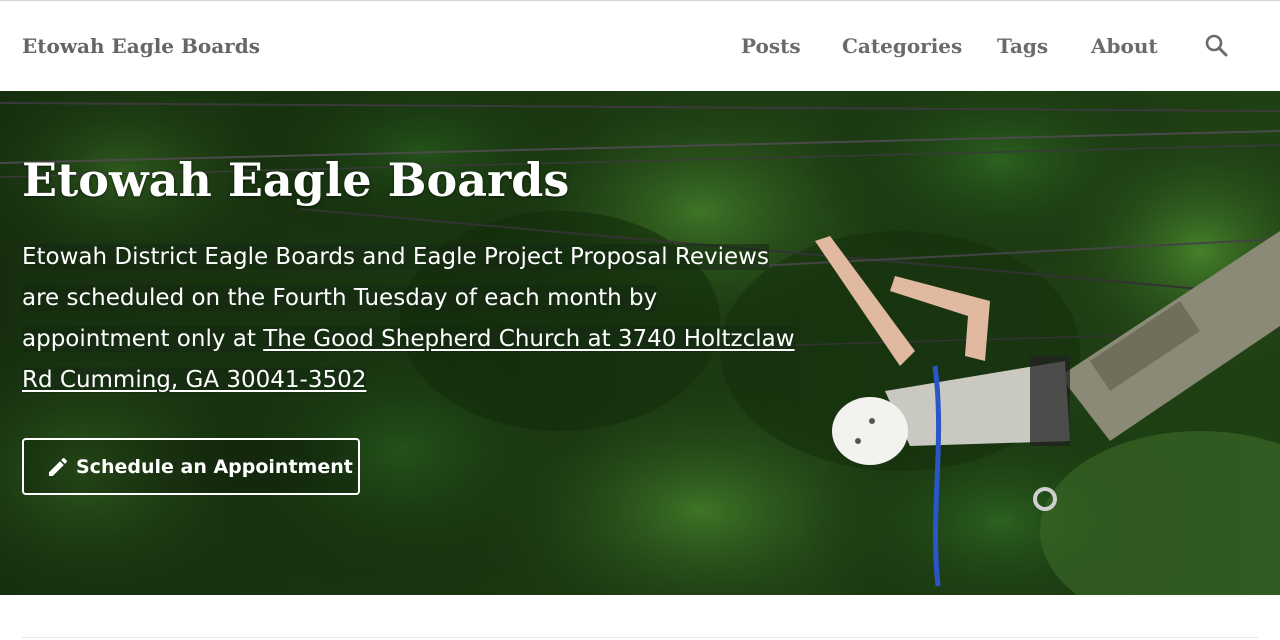 This screenshot has width=1280, height=640. What do you see at coordinates (771, 46) in the screenshot?
I see `nav-posts-link: Posts` at bounding box center [771, 46].